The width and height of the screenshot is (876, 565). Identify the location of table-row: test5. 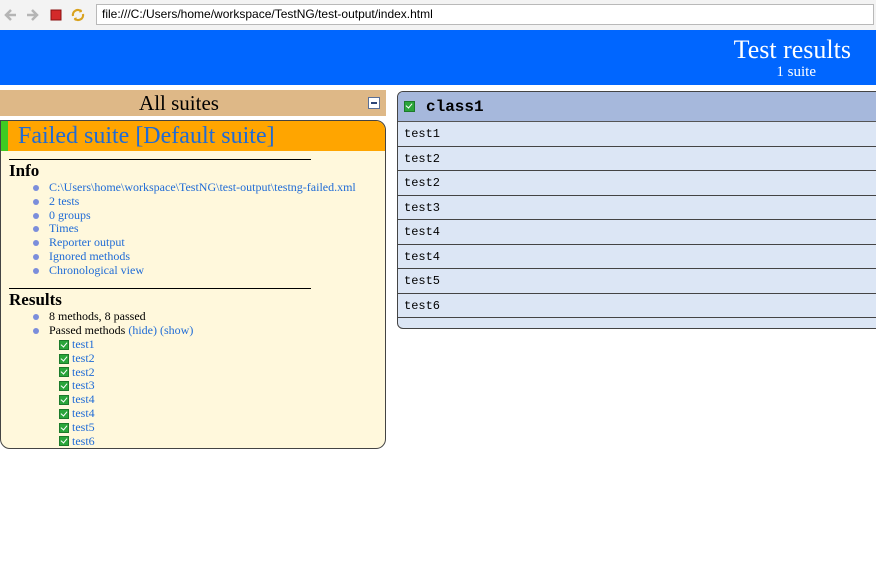
(637, 281).